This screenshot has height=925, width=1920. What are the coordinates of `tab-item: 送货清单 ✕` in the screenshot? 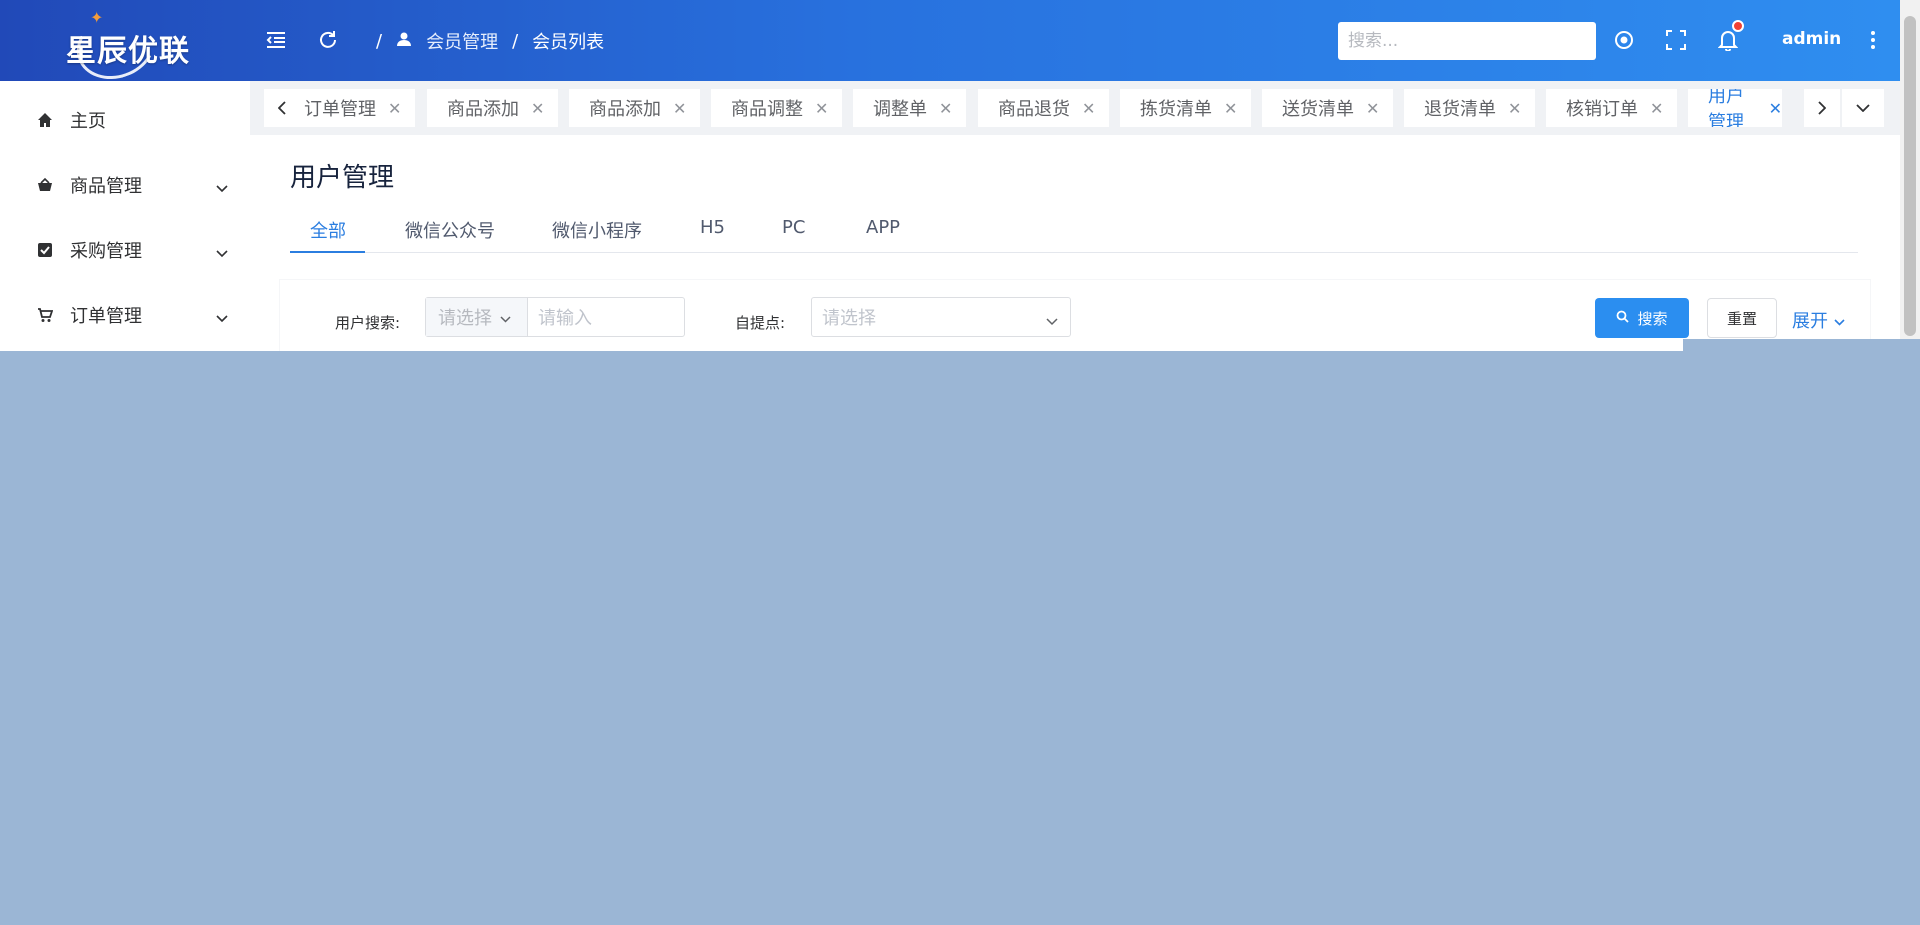 It's located at (1328, 108).